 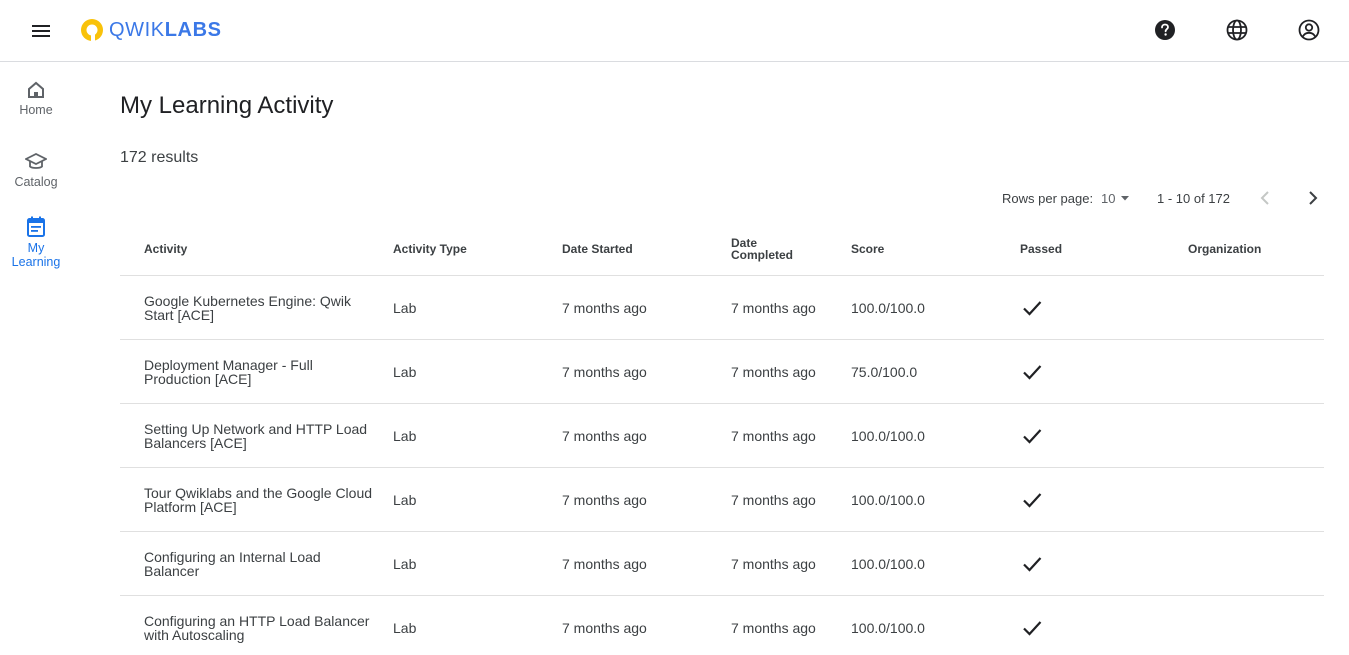 I want to click on sidebar-item-catalog: Catalog, so click(x=36, y=170).